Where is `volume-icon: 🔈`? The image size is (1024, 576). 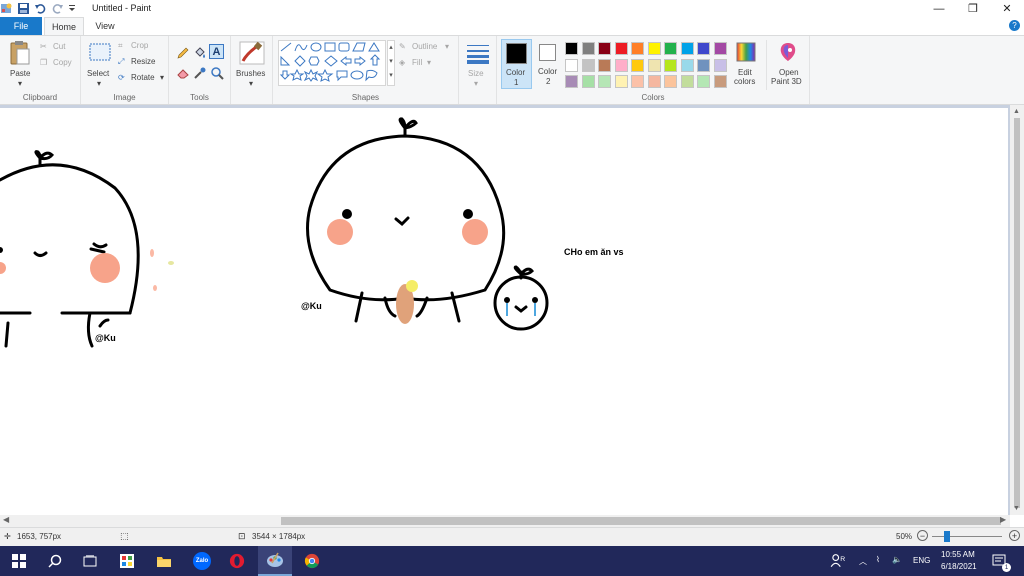
volume-icon: 🔈 is located at coordinates (897, 559).